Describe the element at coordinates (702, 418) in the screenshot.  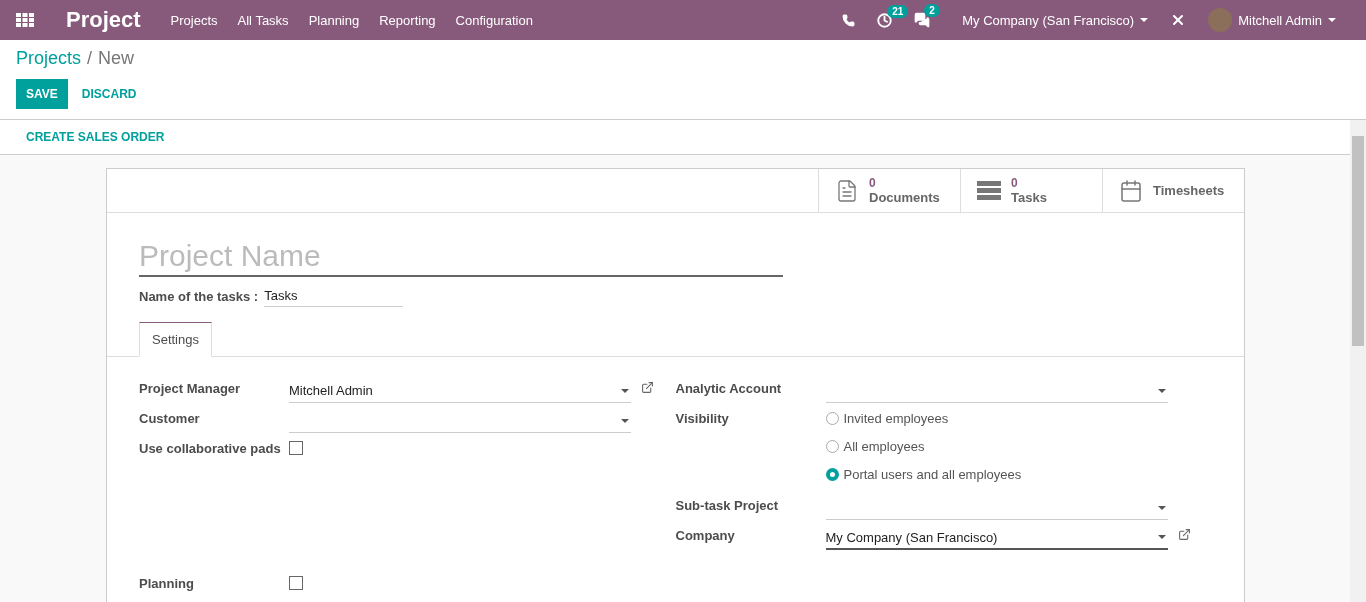
I see `field-label: Visibility` at that location.